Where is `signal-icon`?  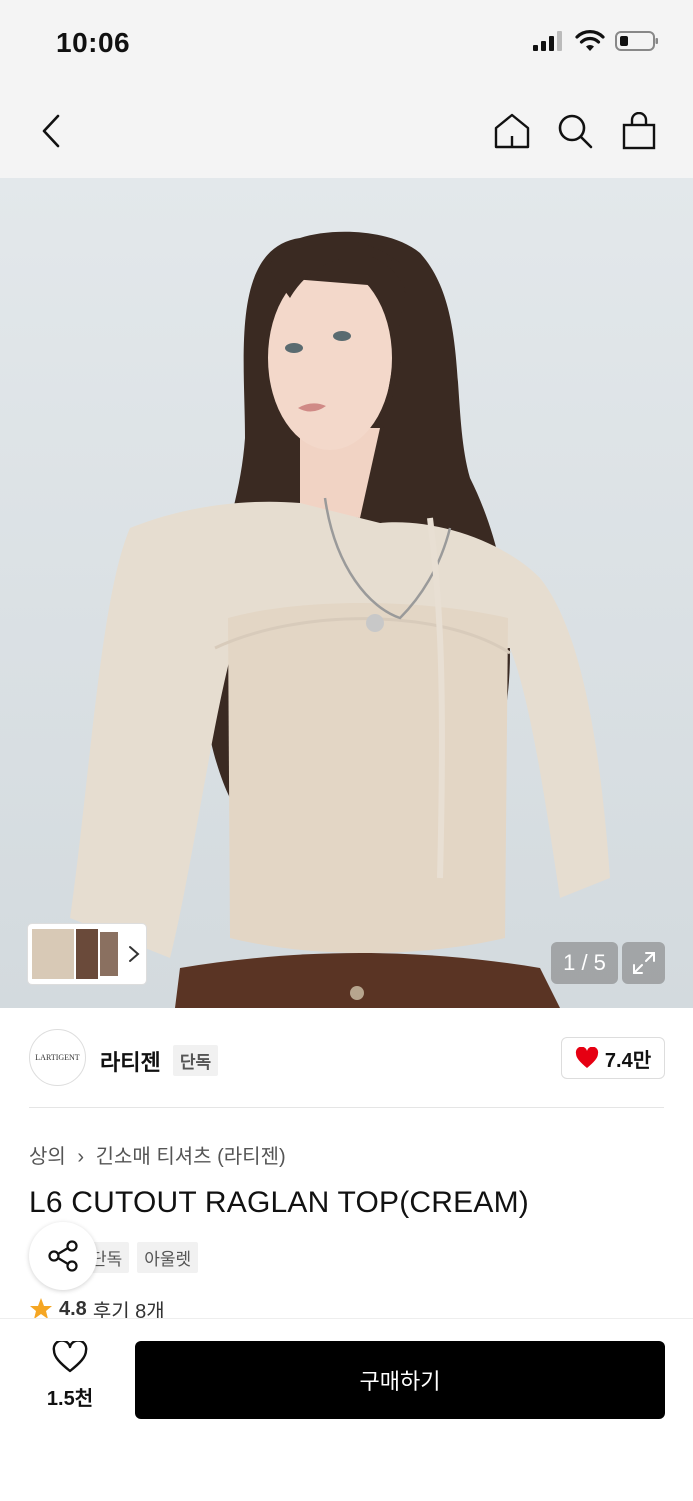 signal-icon is located at coordinates (547, 41).